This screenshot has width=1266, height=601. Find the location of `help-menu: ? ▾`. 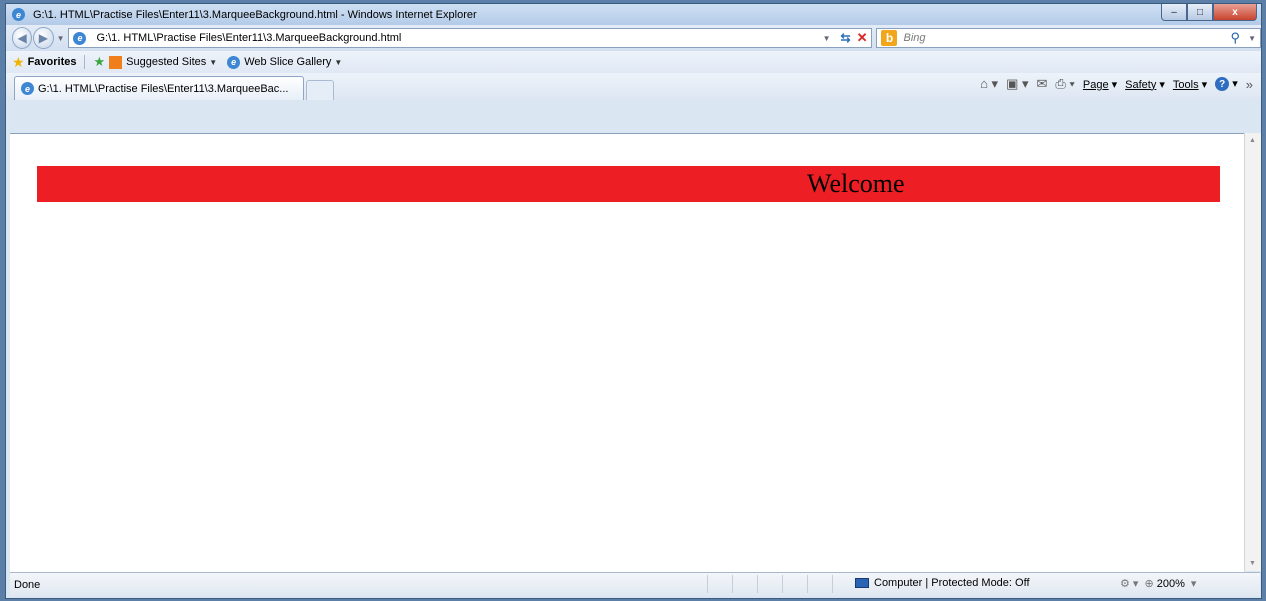

help-menu: ? ▾ is located at coordinates (1226, 84).